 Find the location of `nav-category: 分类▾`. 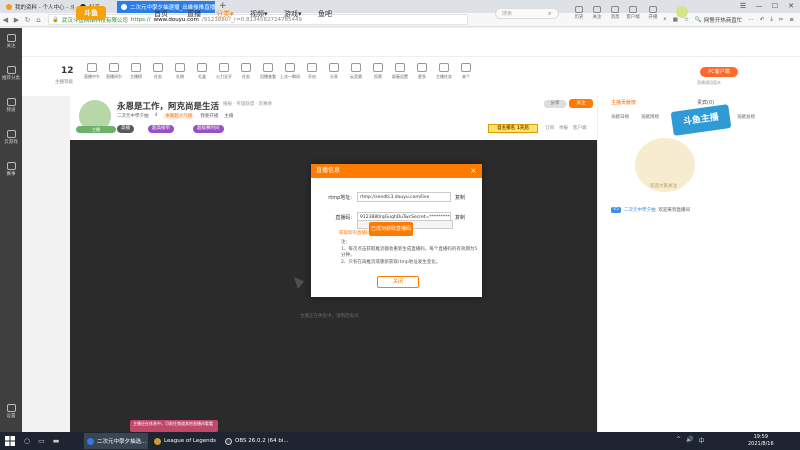

nav-category: 分类▾ is located at coordinates (225, 14).